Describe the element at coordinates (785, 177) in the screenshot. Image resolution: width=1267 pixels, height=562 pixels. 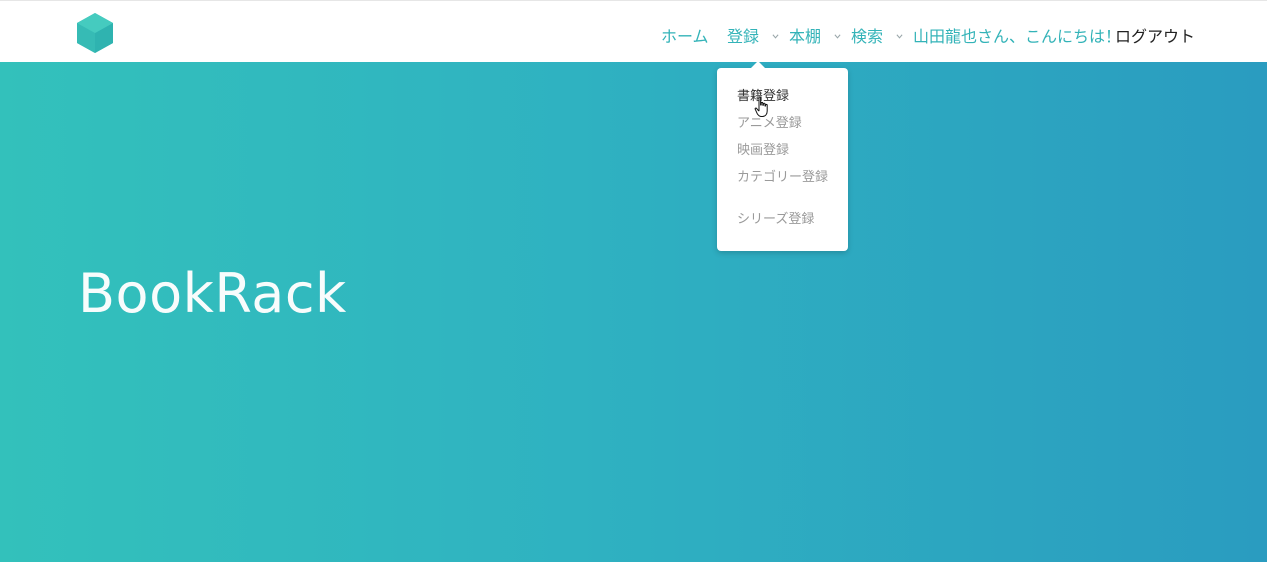
I see `menu-item-category-register: カテゴリー登録` at that location.